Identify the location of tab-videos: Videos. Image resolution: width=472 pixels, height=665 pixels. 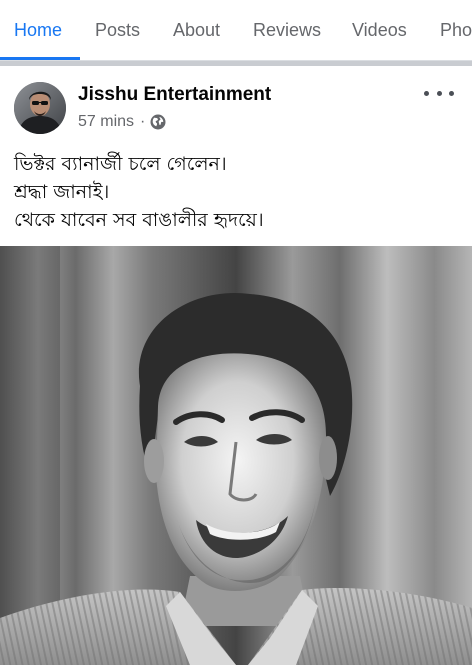
(379, 30).